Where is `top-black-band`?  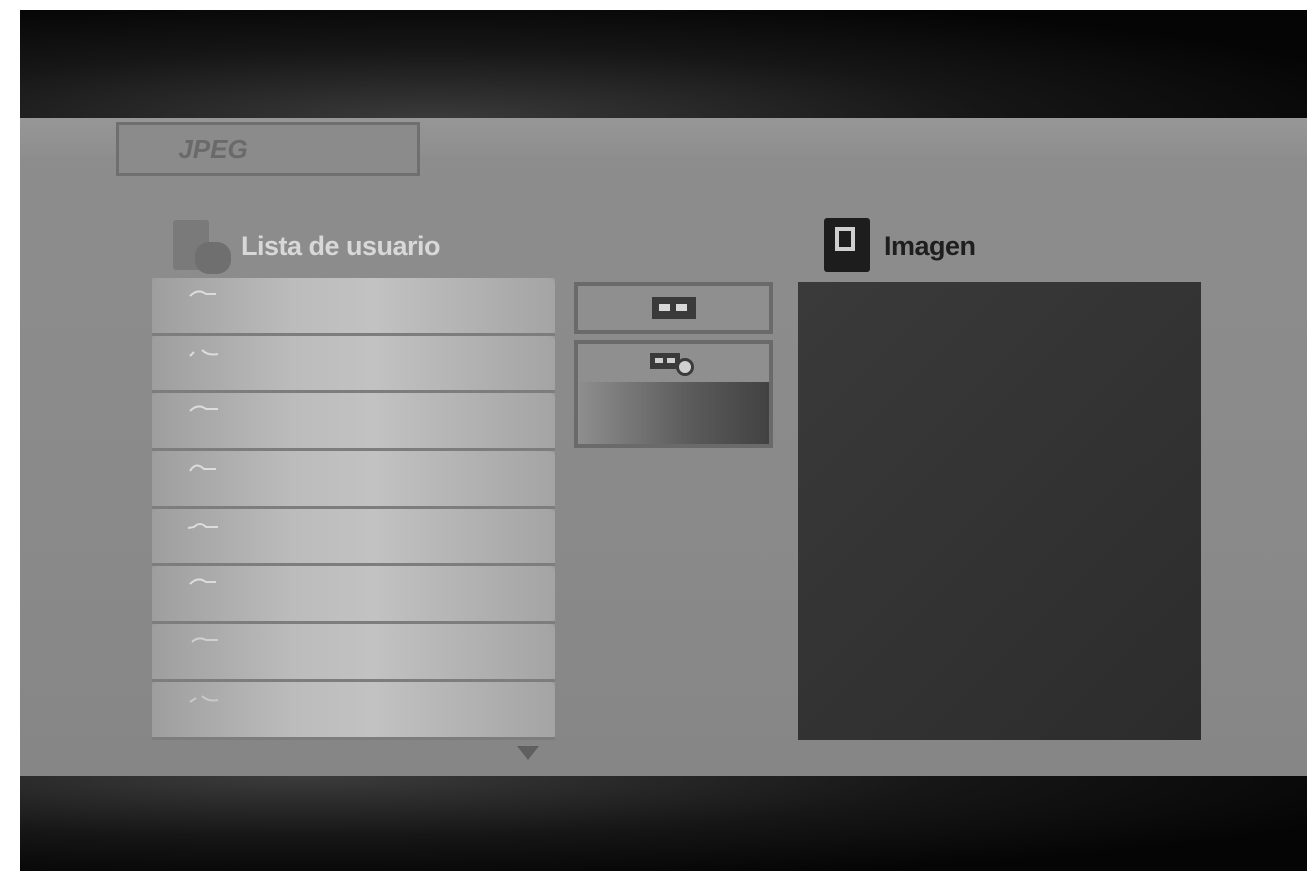 top-black-band is located at coordinates (663, 64).